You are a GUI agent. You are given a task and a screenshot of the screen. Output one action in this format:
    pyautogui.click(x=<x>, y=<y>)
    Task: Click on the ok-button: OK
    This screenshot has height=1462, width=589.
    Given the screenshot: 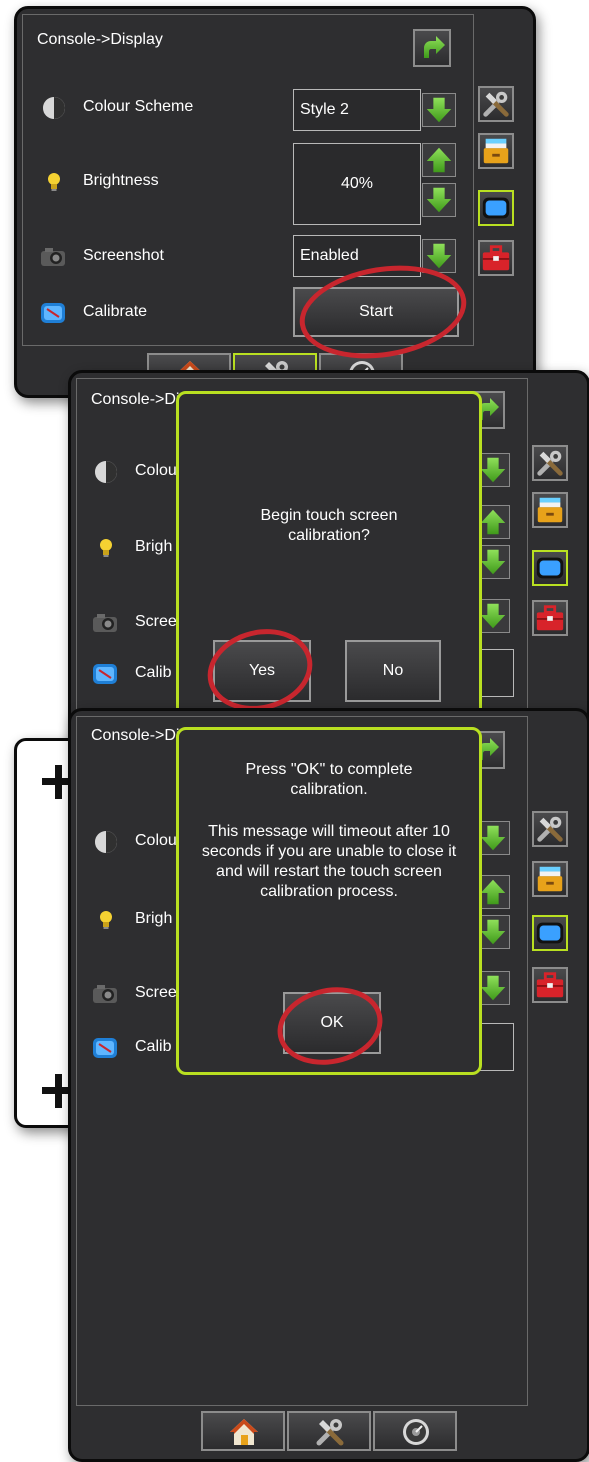 What is the action you would take?
    pyautogui.click(x=332, y=1023)
    